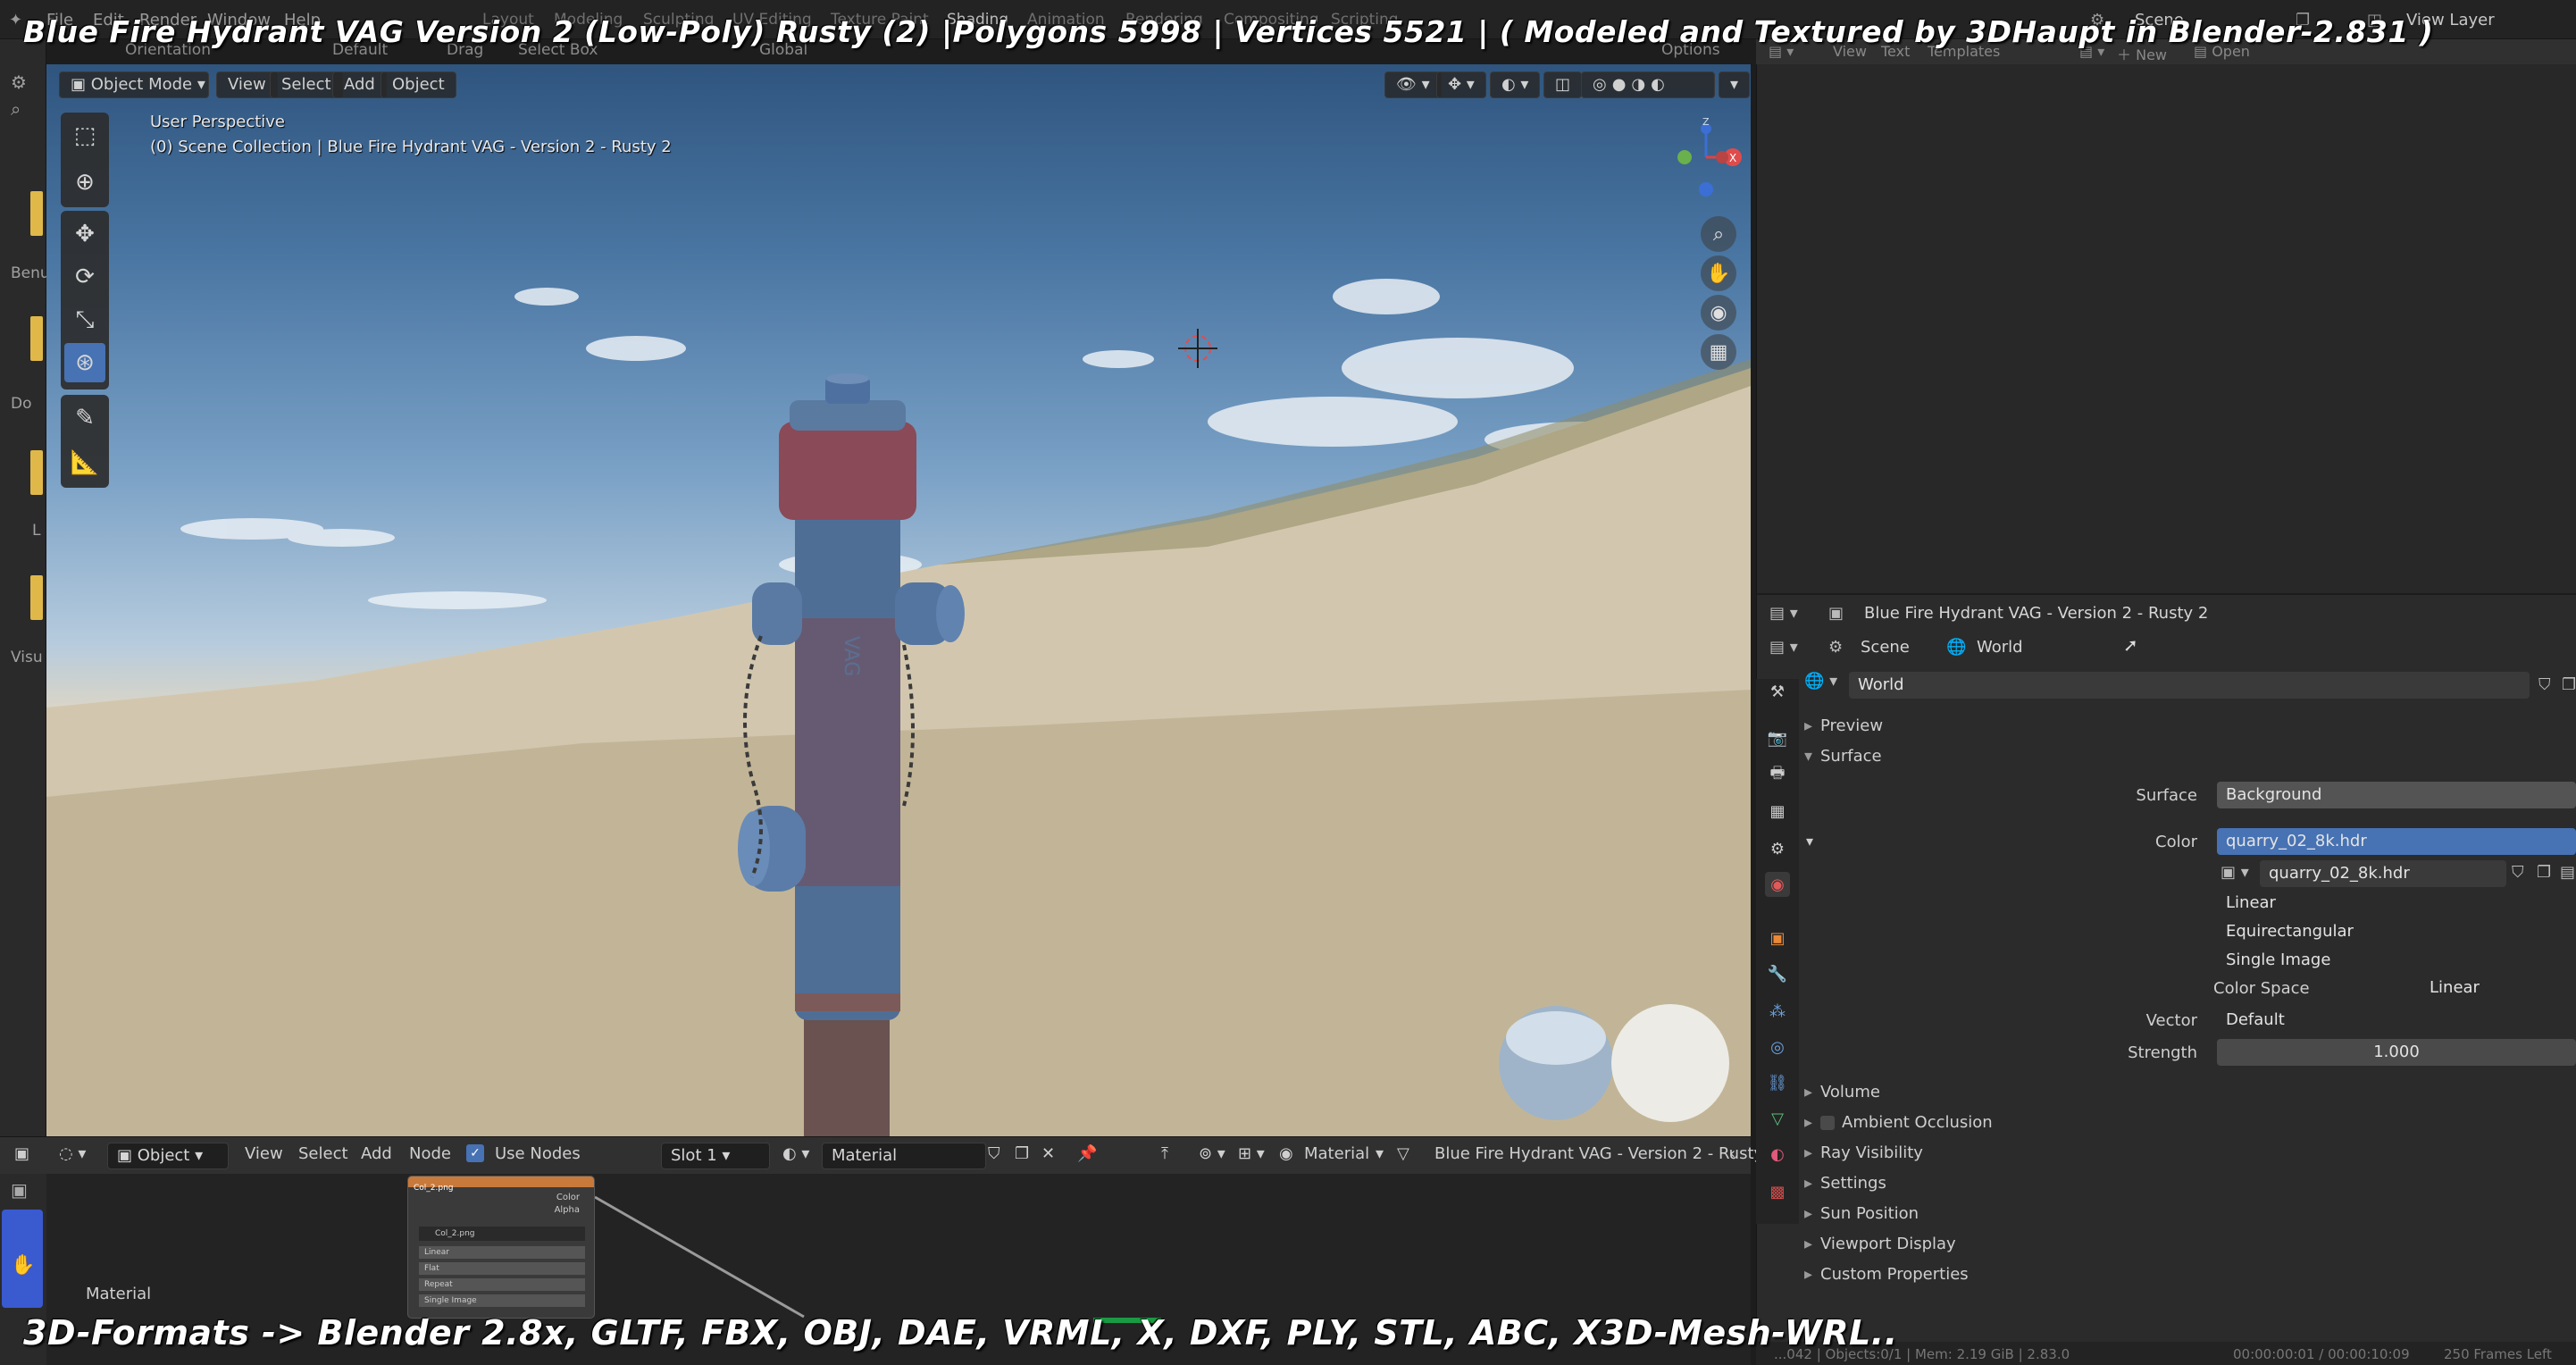 This screenshot has width=2576, height=1365. Describe the element at coordinates (1861, 1213) in the screenshot. I see `section-sun-position: ▸ Sun Position` at that location.